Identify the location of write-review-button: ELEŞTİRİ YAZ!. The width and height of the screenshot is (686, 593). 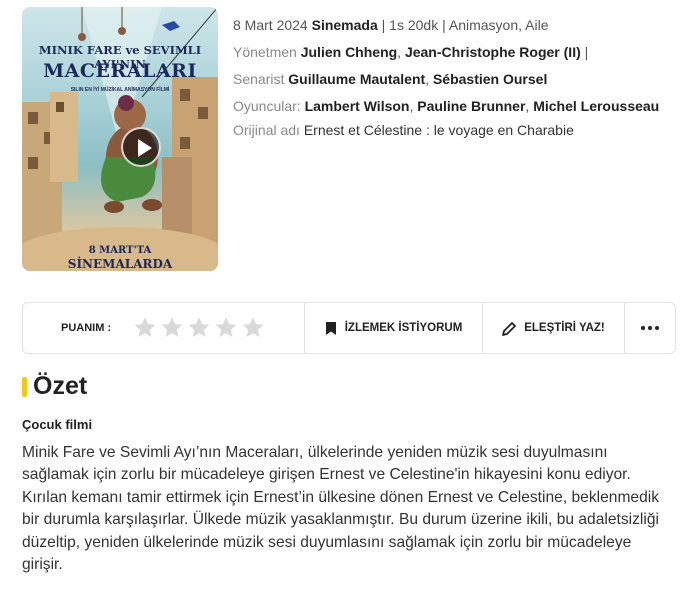
(554, 328).